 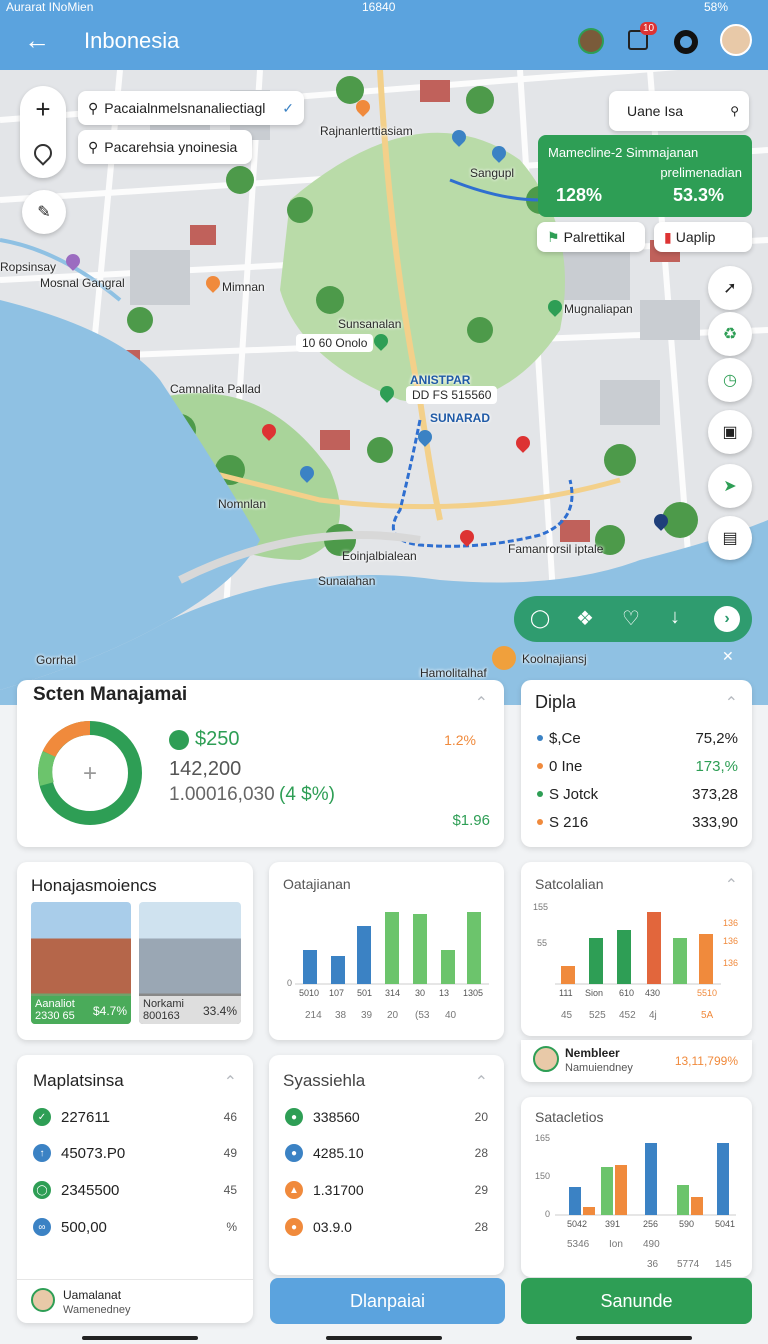 I want to click on draw-tool-button: ✎, so click(x=44, y=212).